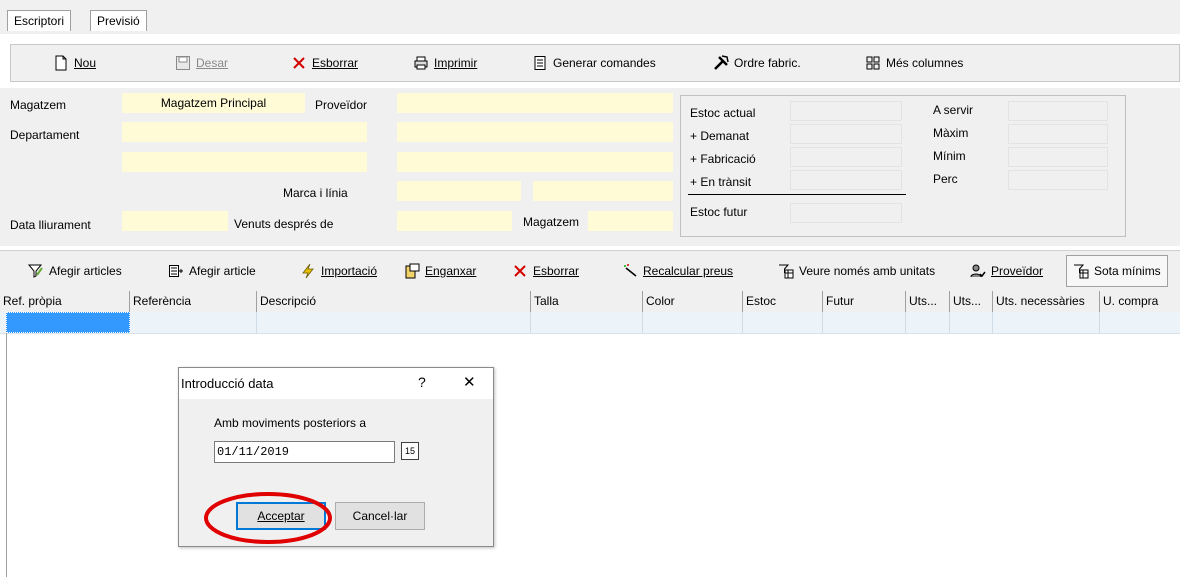 Image resolution: width=1180 pixels, height=577 pixels. What do you see at coordinates (630, 221) in the screenshot?
I see `magatzem2-field` at bounding box center [630, 221].